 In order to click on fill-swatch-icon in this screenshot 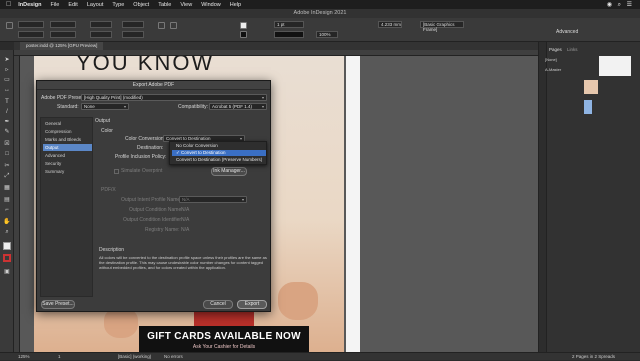, I will do `click(243, 25)`.